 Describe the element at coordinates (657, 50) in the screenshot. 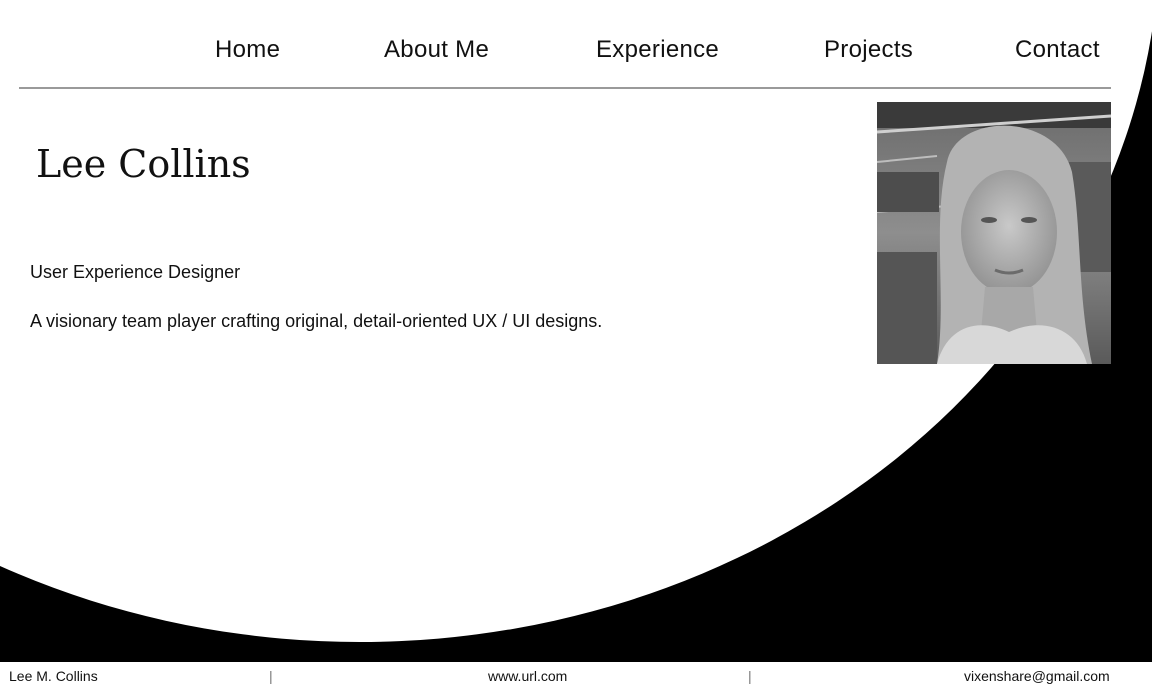

I see `nav-experience-link: Experience` at that location.